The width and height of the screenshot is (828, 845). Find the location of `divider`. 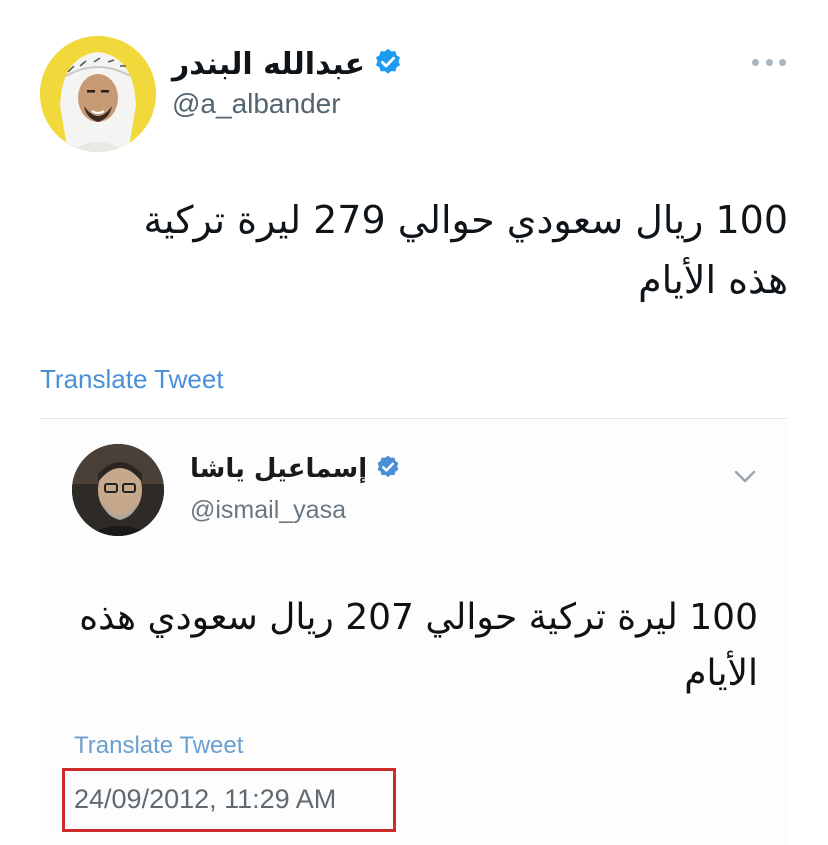

divider is located at coordinates (414, 418).